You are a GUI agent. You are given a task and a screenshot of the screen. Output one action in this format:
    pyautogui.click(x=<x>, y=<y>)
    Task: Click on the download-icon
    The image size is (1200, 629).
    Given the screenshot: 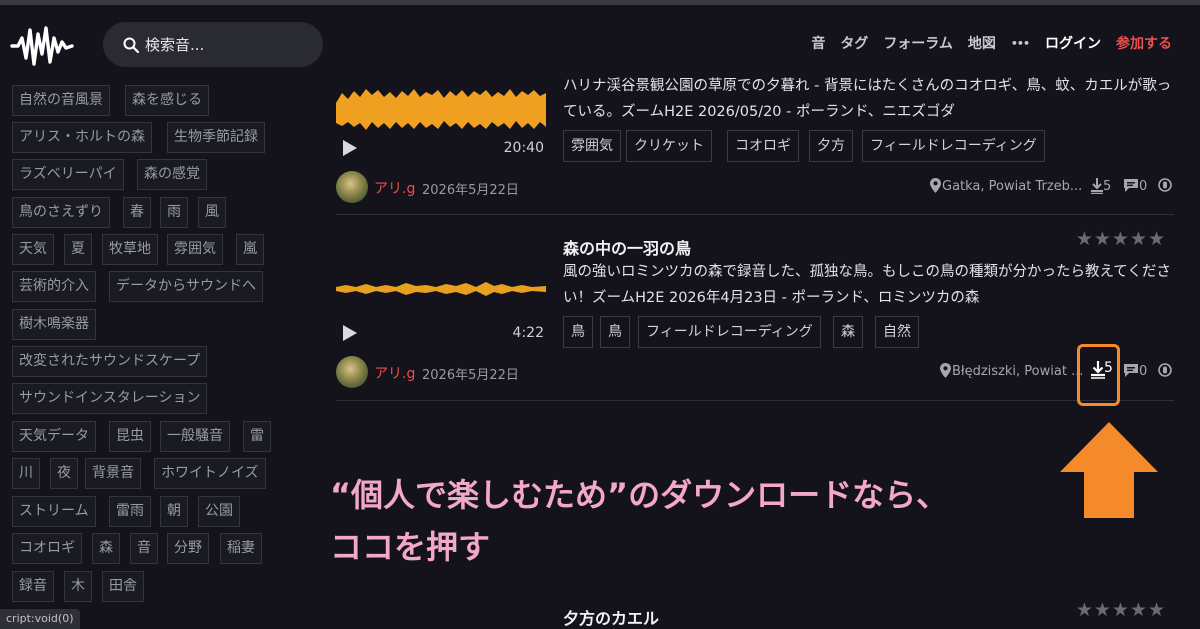 What is the action you would take?
    pyautogui.click(x=1097, y=186)
    